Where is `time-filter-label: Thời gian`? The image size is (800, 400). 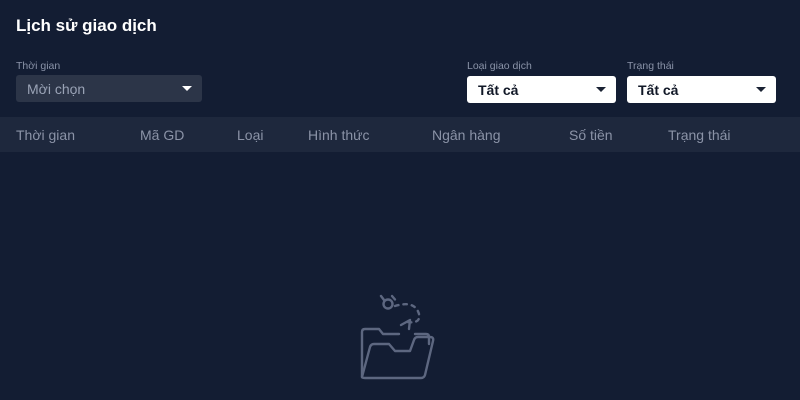
time-filter-label: Thời gian is located at coordinates (38, 66).